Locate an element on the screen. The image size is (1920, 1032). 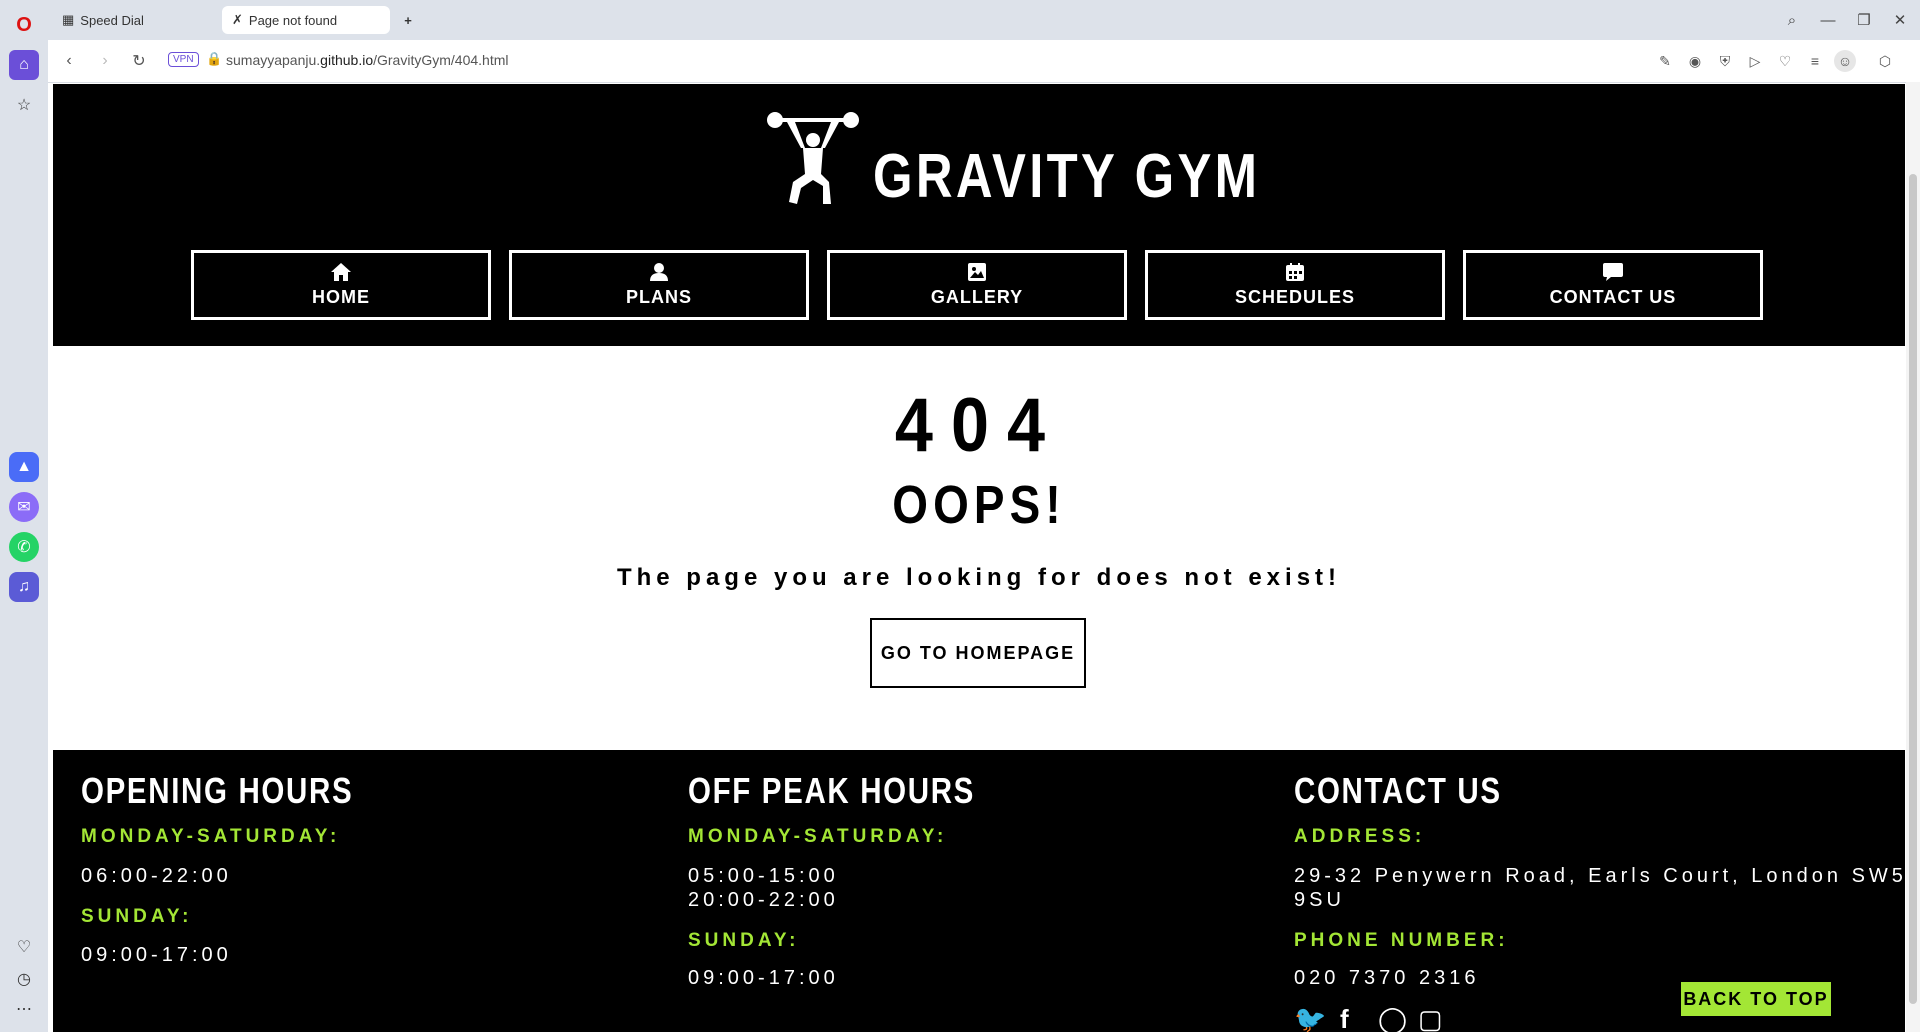
address-line-2: 9SU is located at coordinates (1319, 900).